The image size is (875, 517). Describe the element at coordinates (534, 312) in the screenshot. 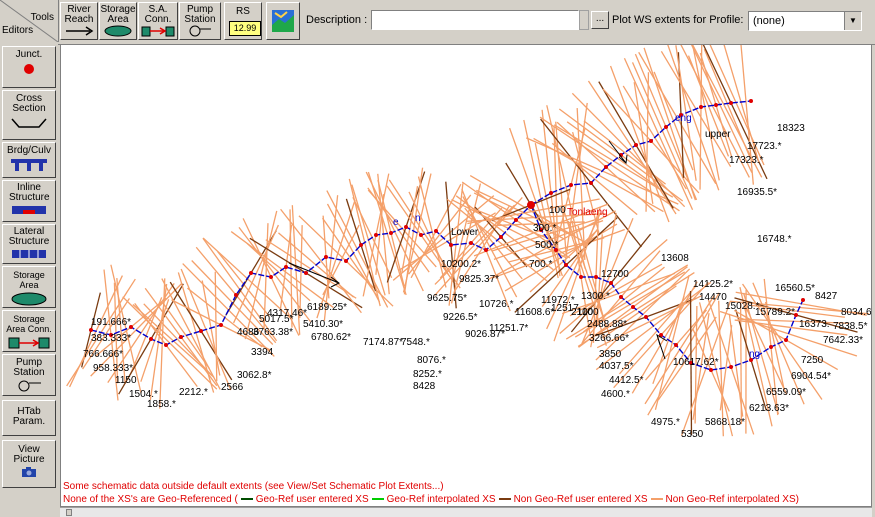

I see `station-label: 11608.6*` at that location.